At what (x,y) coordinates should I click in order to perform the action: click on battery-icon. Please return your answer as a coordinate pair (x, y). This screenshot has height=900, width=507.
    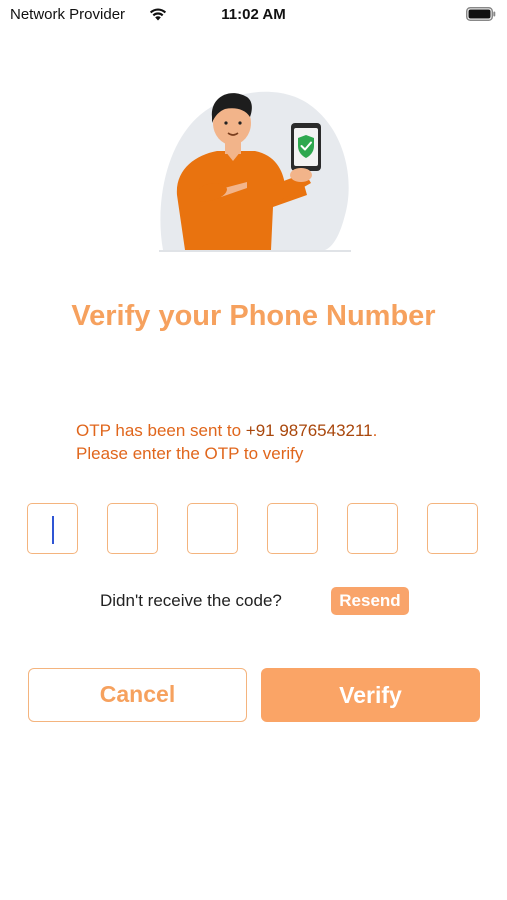
    Looking at the image, I should click on (481, 14).